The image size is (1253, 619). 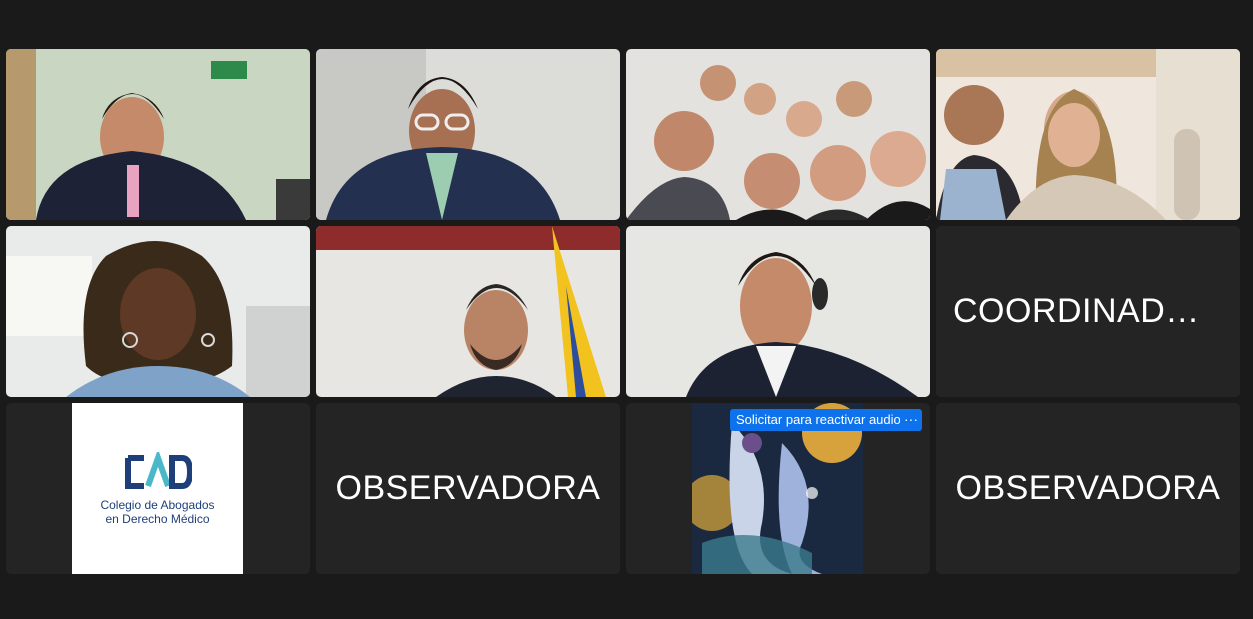 What do you see at coordinates (911, 420) in the screenshot?
I see `ellipsis-icon: ···` at bounding box center [911, 420].